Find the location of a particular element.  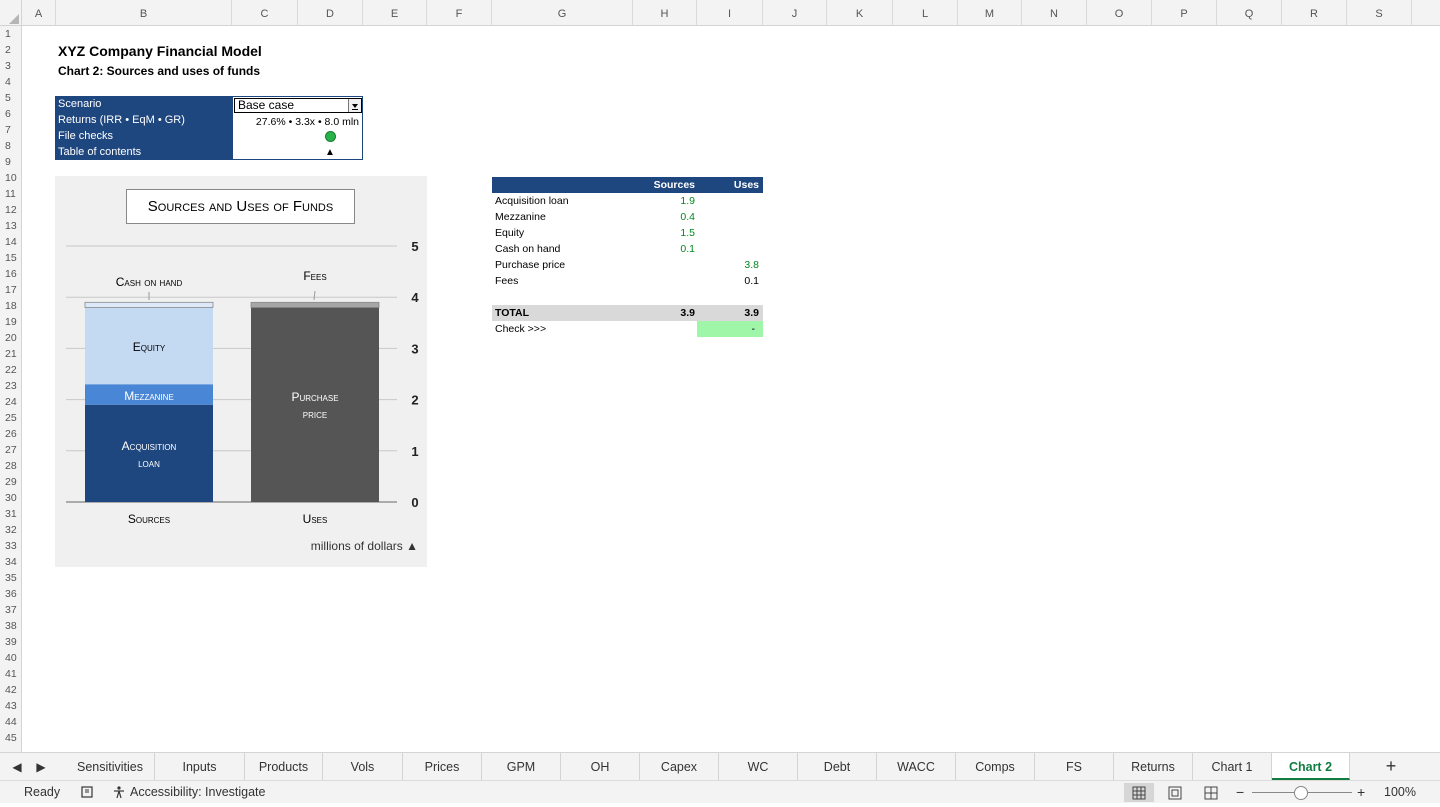

row-header: 38 is located at coordinates (10, 626).